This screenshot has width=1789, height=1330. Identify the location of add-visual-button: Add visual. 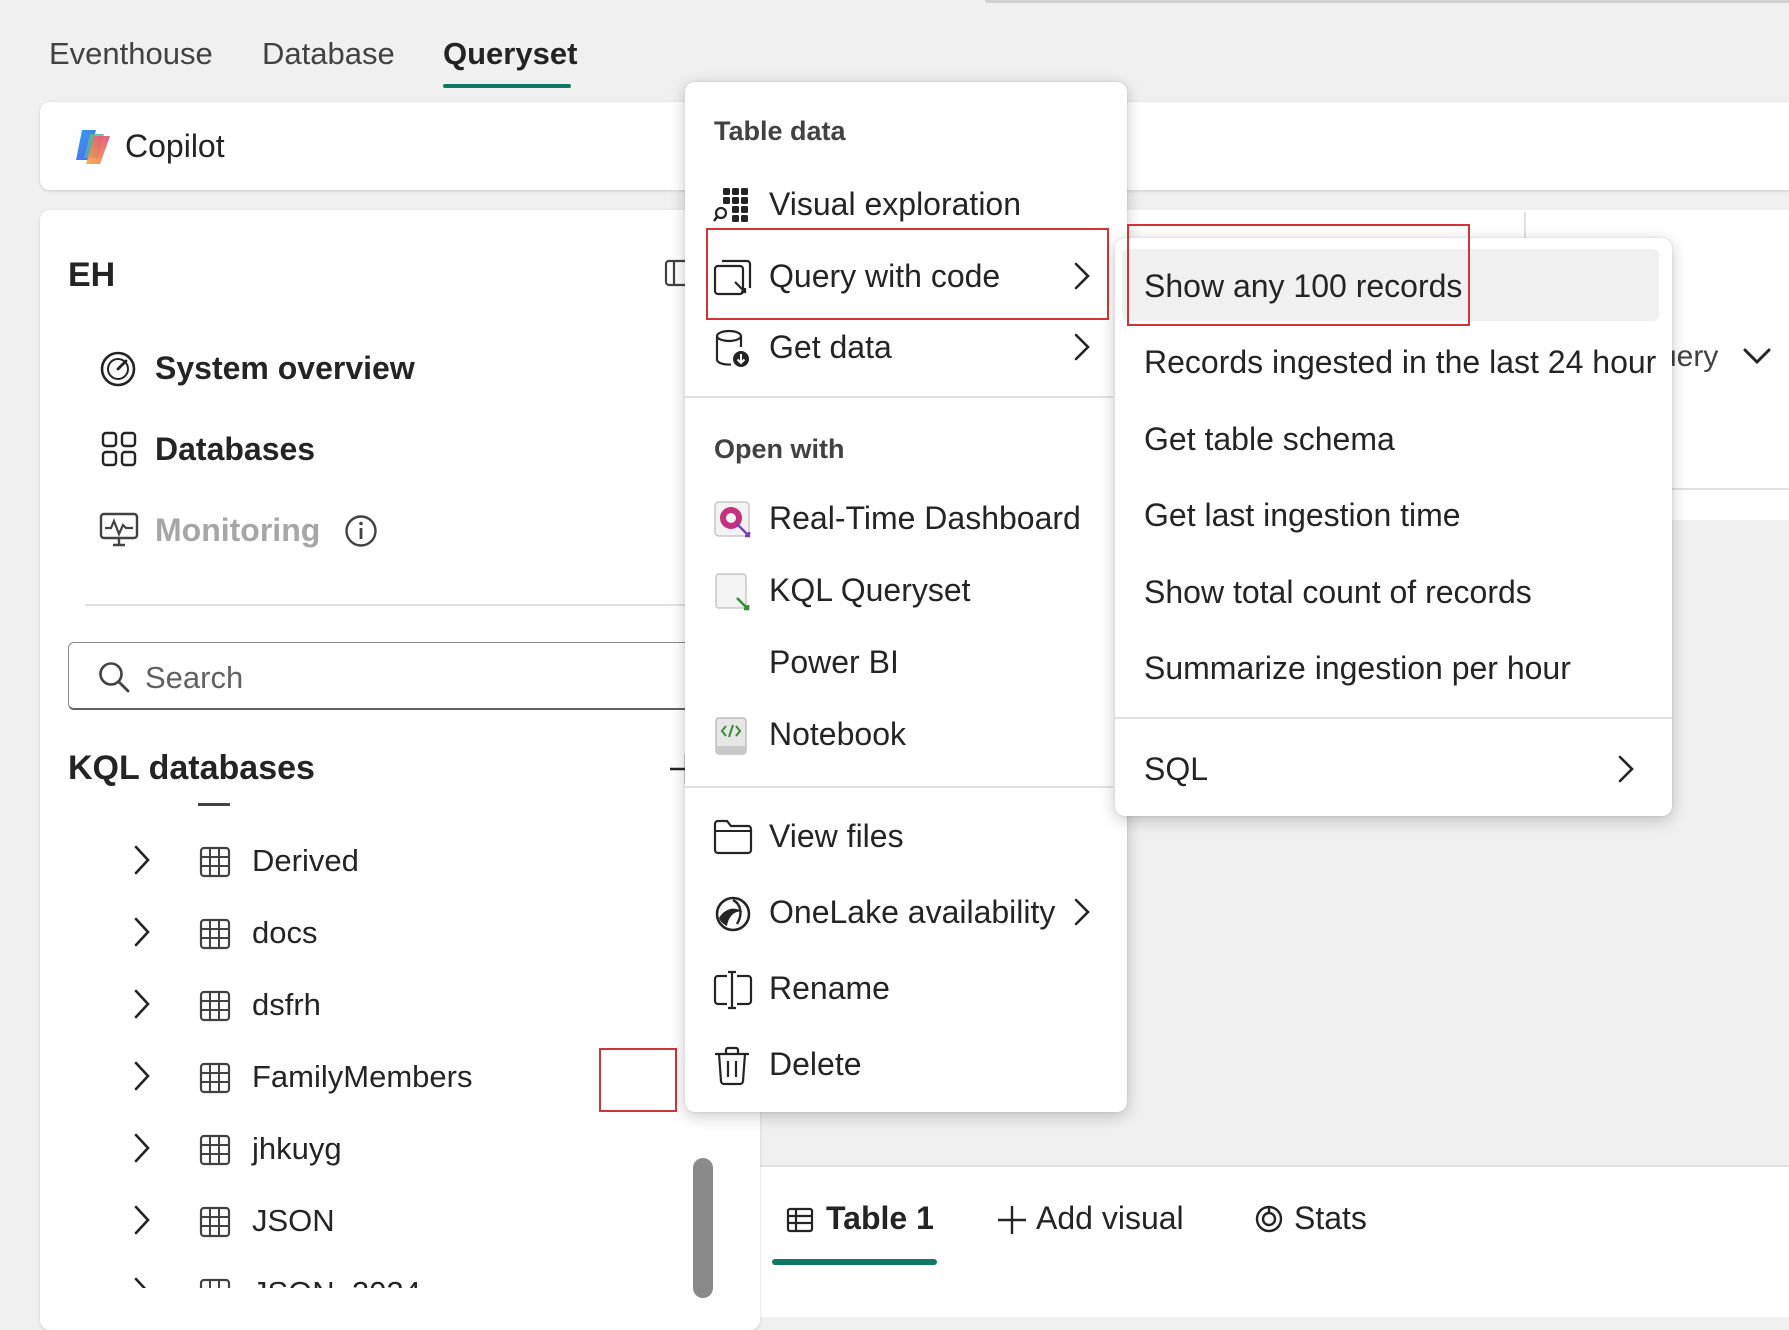
(1110, 1218).